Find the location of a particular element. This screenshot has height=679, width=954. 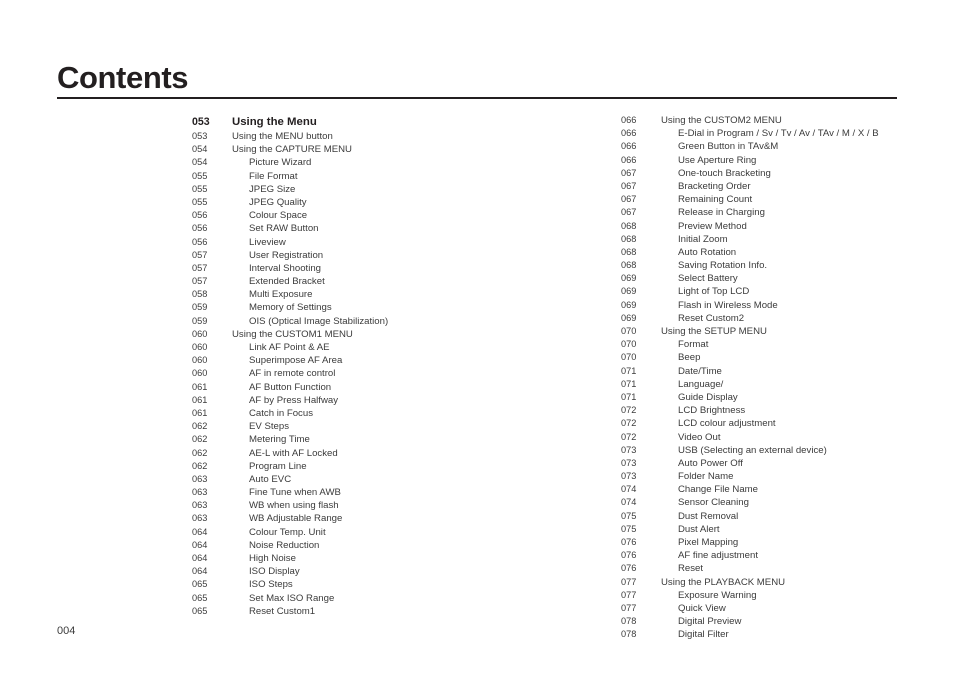

toc-entry: 059 Memory of Settings is located at coordinates (382, 307).